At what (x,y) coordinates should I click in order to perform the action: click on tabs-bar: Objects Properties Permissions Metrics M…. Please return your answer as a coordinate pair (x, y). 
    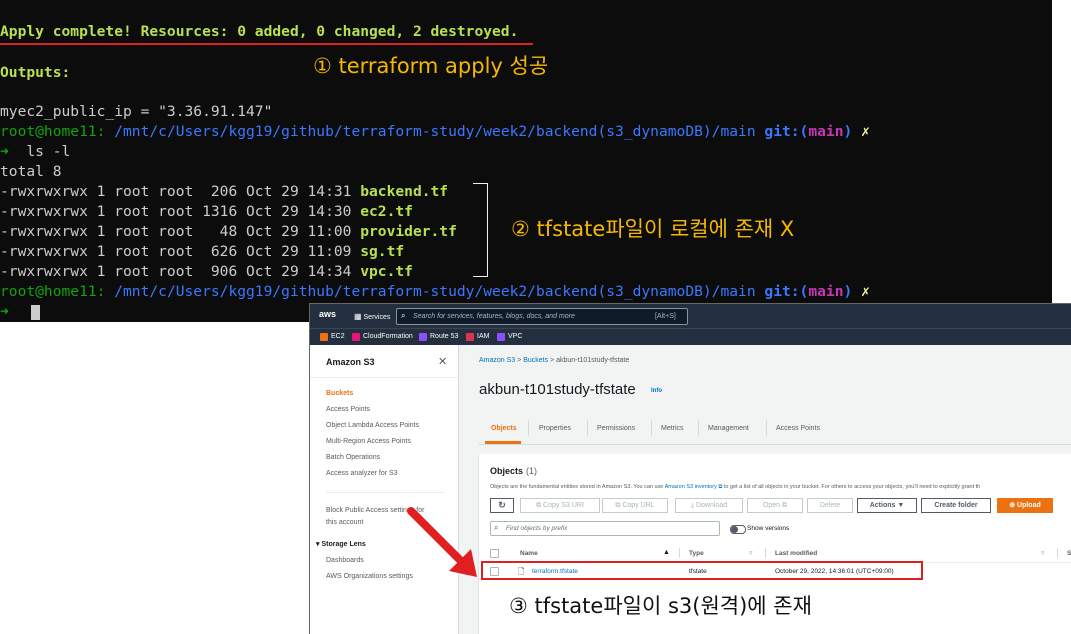
    Looking at the image, I should click on (775, 429).